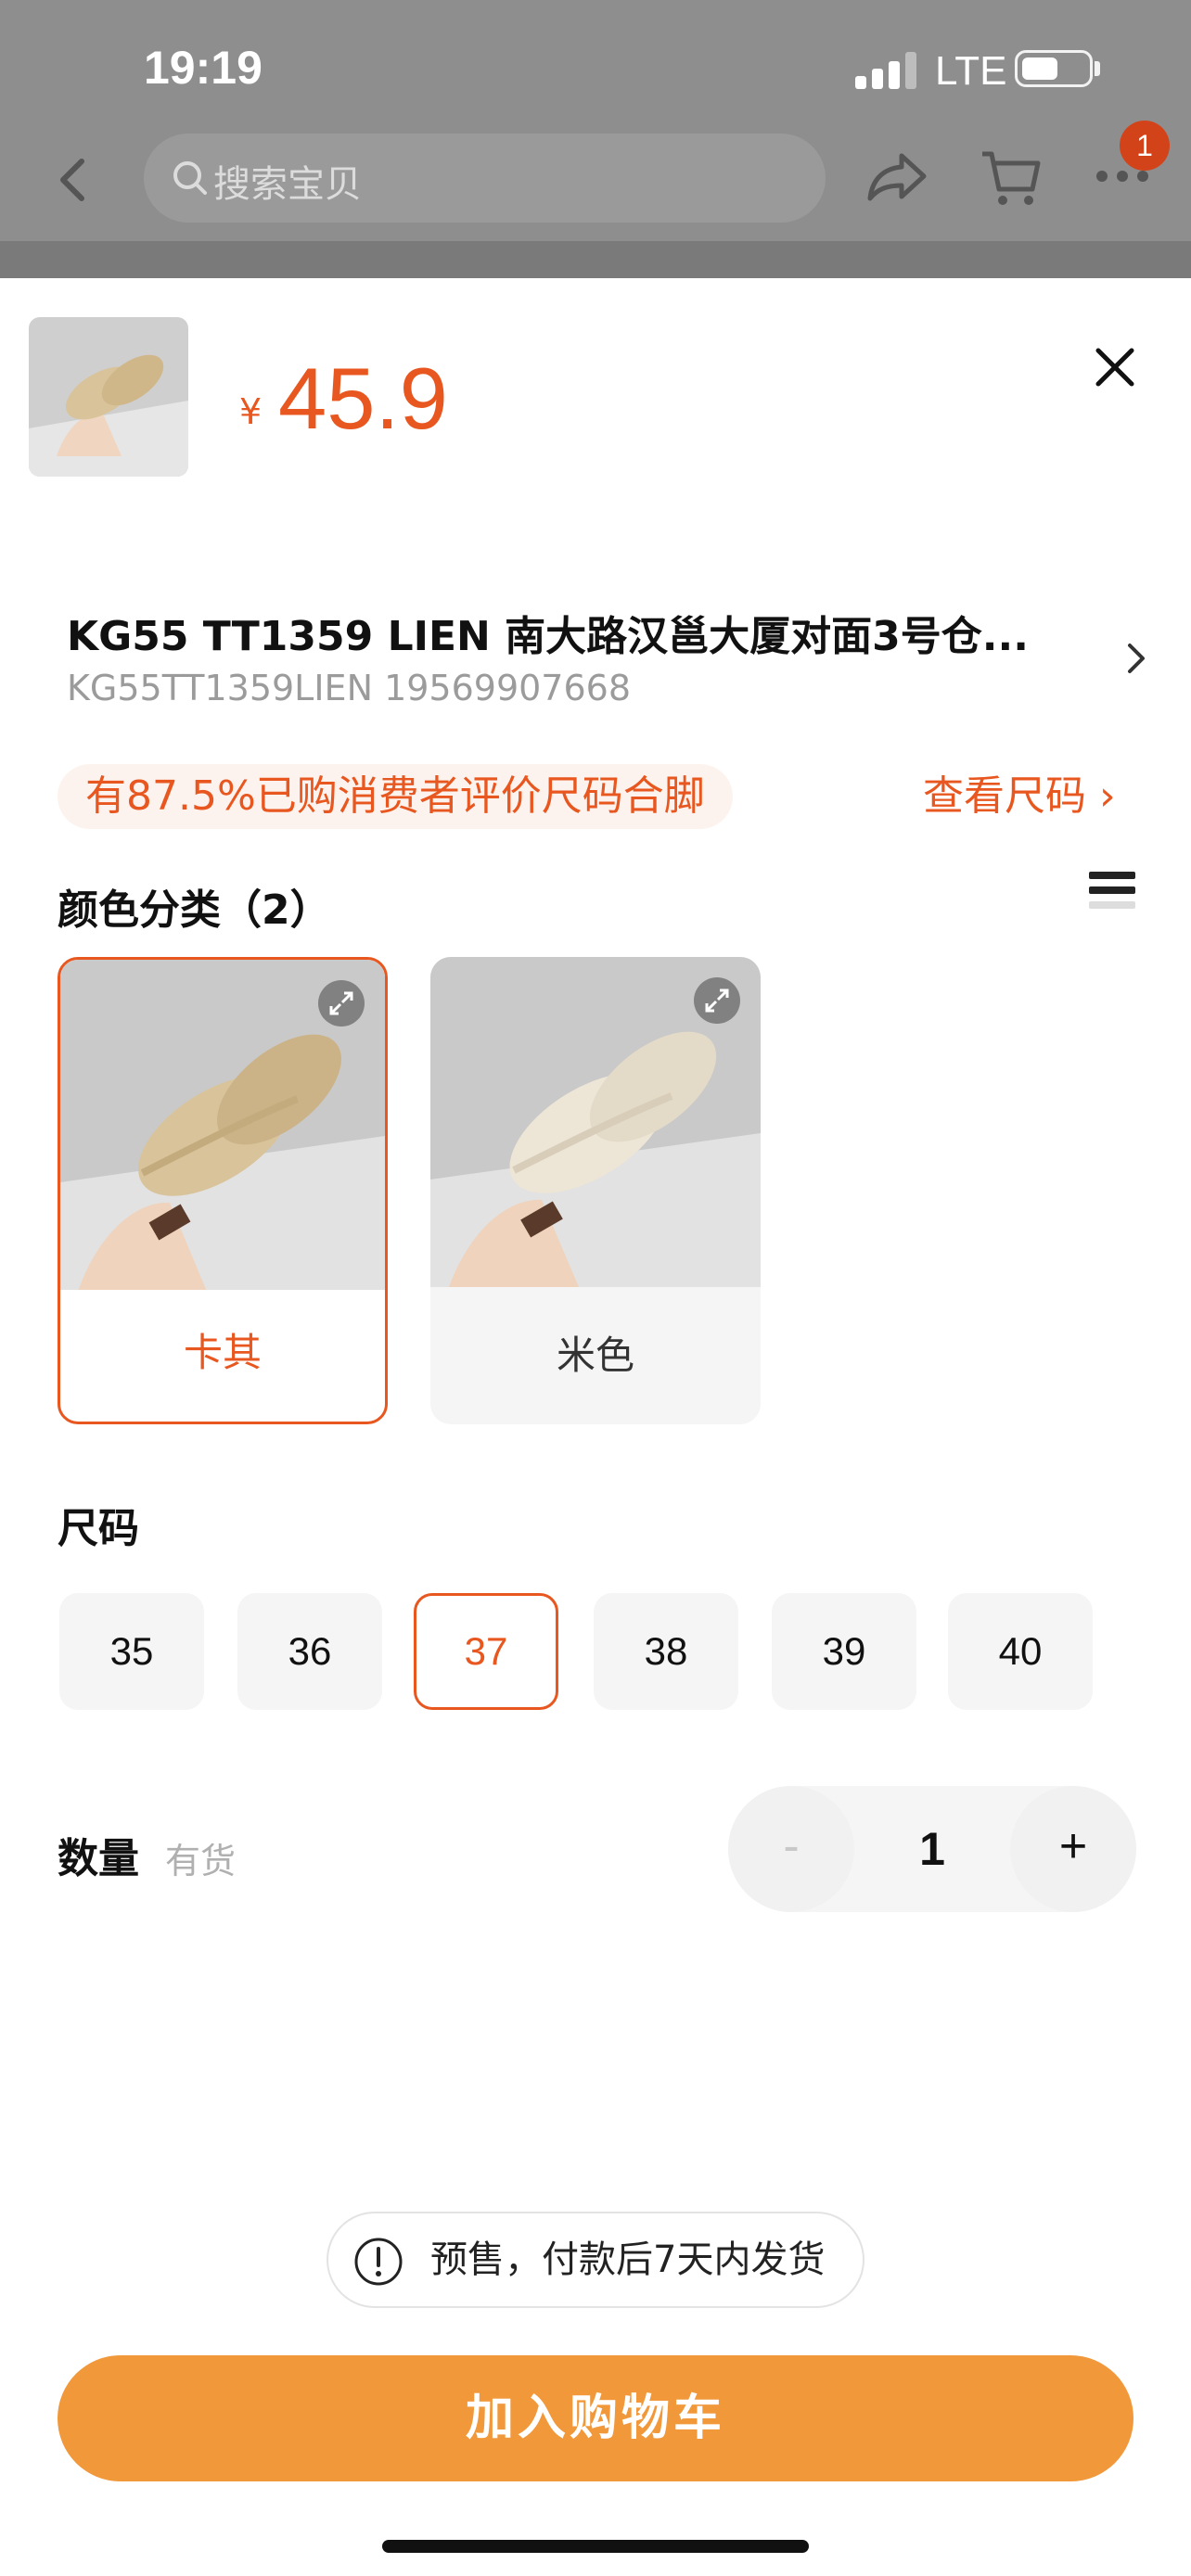 The image size is (1191, 2576). I want to click on color-option-label: 米色, so click(595, 1356).